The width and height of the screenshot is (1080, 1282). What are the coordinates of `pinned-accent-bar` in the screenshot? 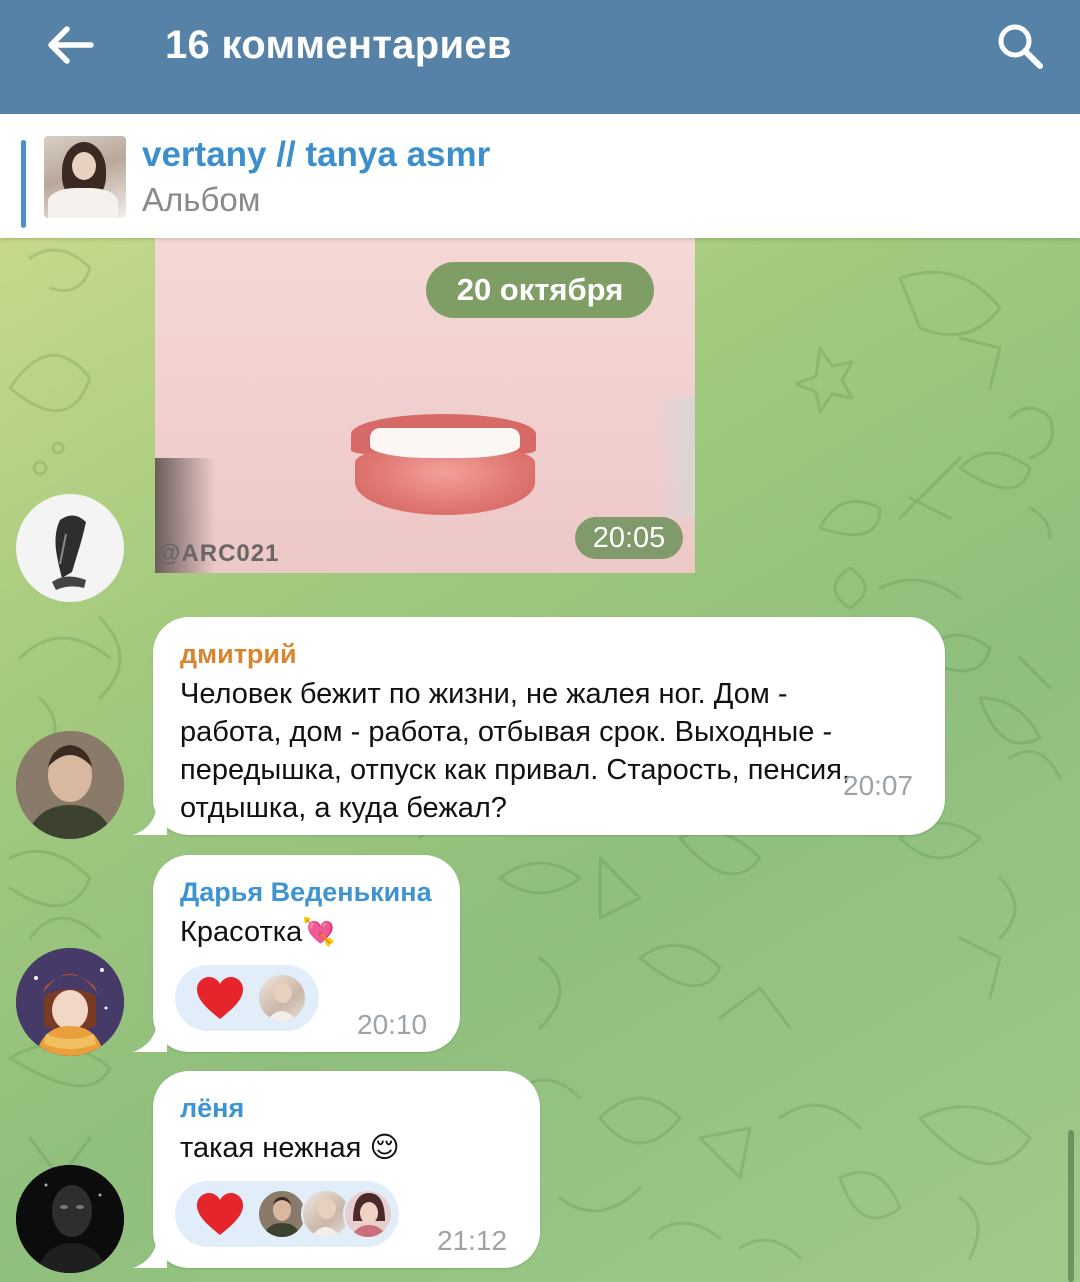 It's located at (23, 184).